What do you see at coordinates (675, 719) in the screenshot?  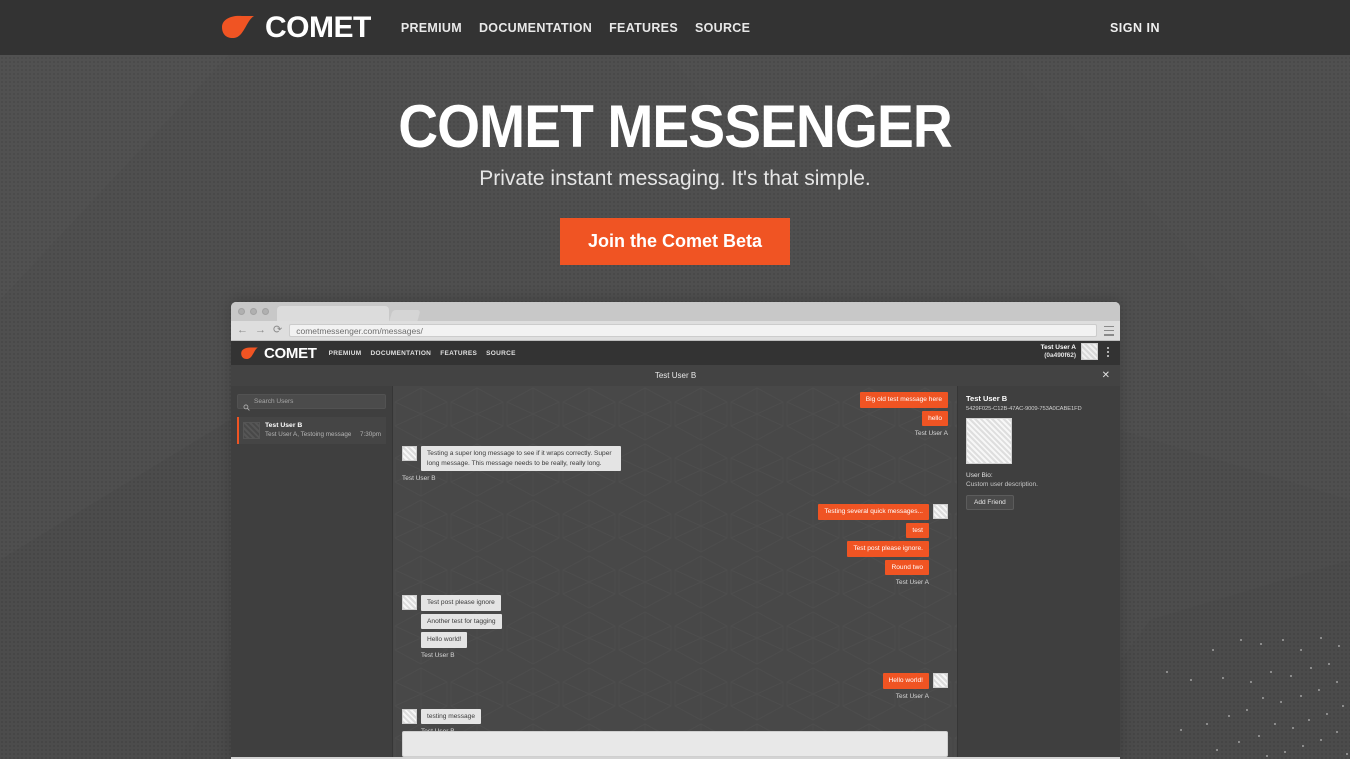 I see `message-group: testing message Test User B` at bounding box center [675, 719].